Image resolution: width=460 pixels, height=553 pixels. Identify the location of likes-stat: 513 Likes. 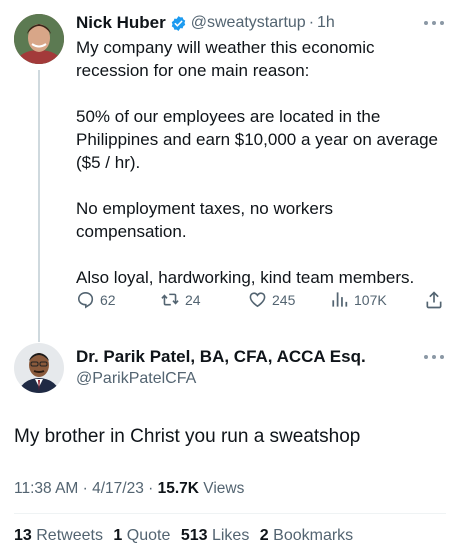
(215, 535).